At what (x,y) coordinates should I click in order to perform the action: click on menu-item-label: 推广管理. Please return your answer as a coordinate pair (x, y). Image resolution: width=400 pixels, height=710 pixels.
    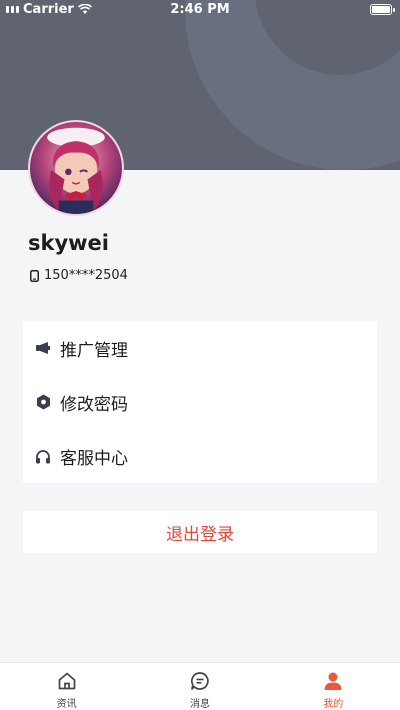
    Looking at the image, I should click on (94, 350).